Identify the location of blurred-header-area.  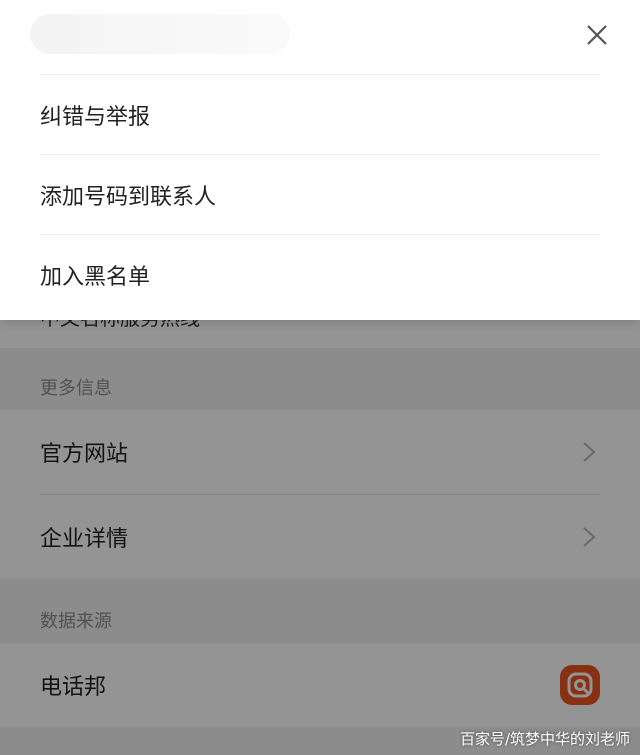
(160, 34).